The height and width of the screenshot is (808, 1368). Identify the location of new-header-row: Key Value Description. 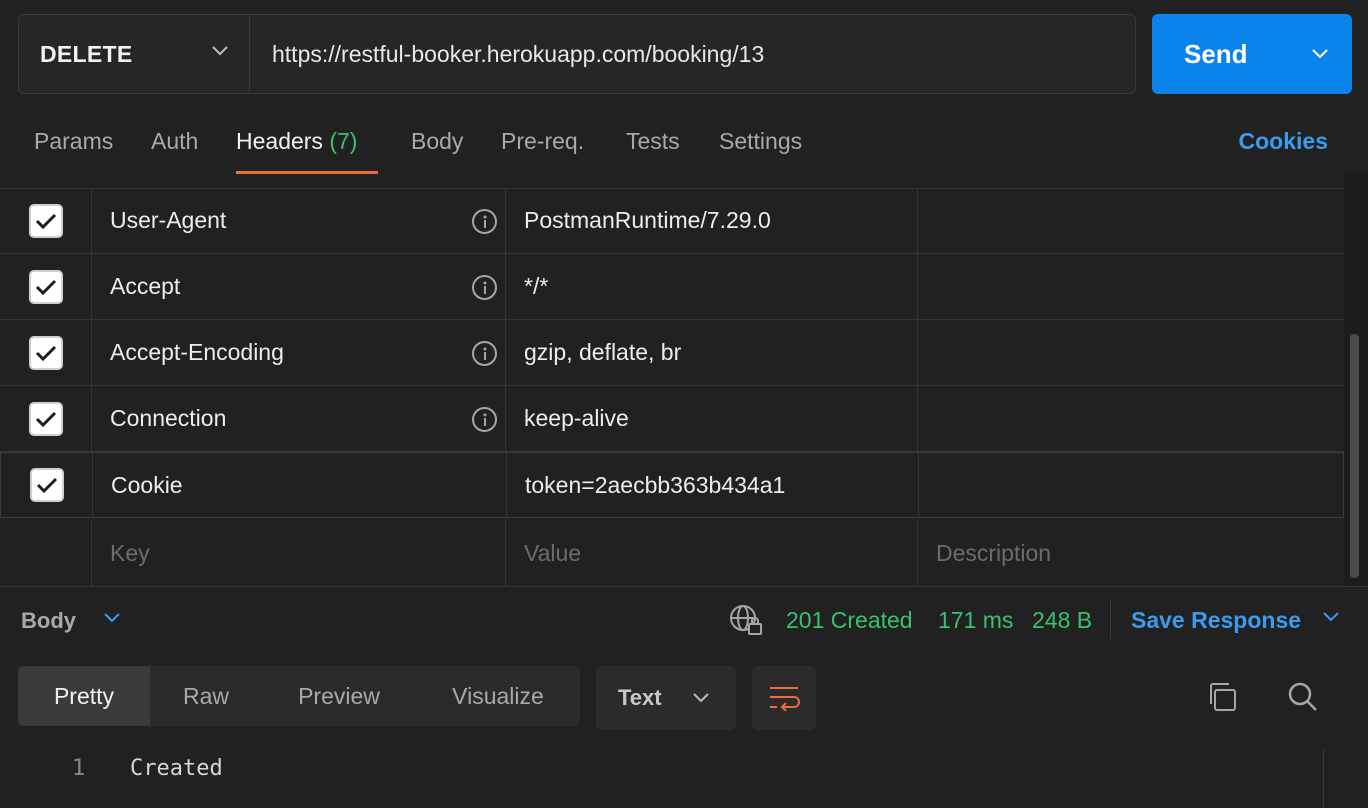
(672, 553).